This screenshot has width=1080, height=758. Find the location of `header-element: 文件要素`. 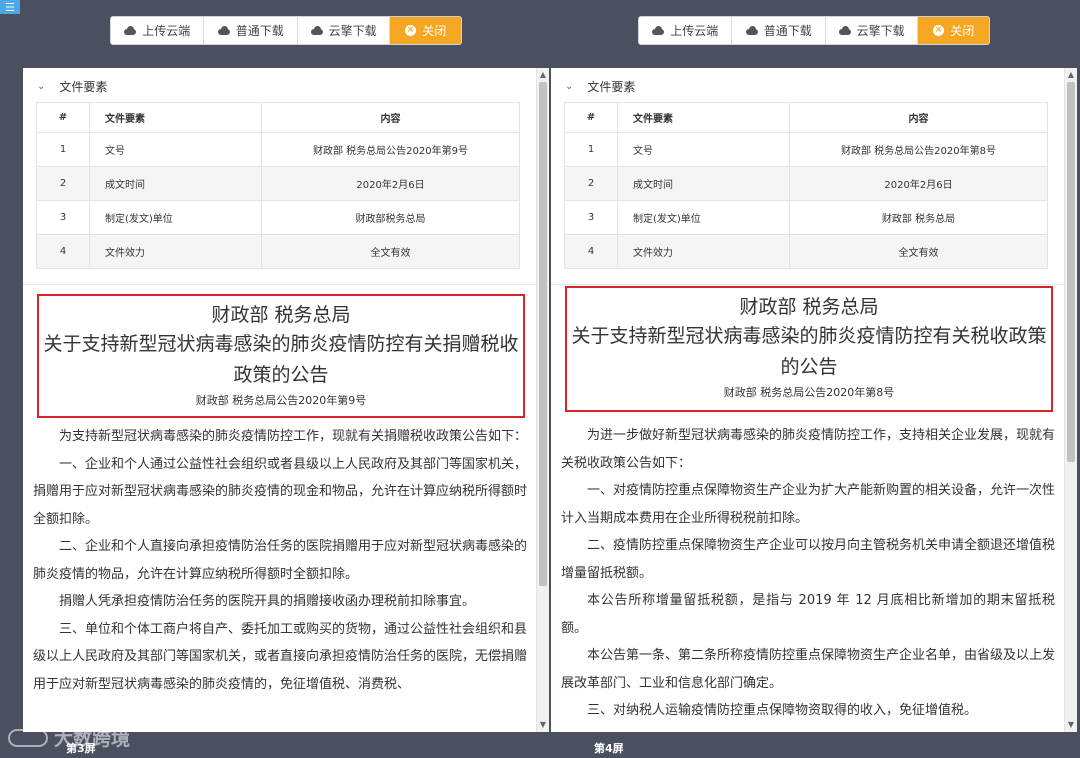

header-element: 文件要素 is located at coordinates (175, 117).